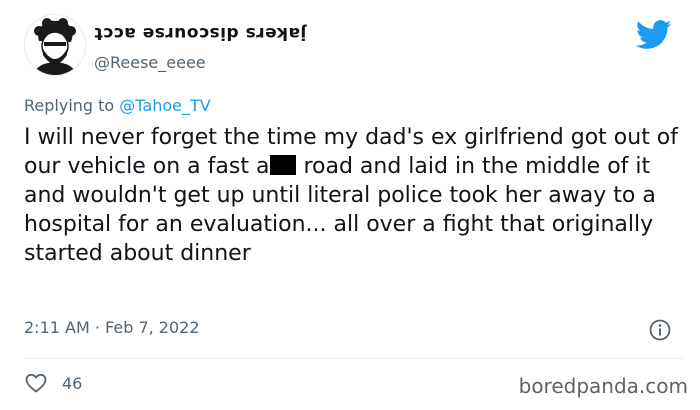 Image resolution: width=700 pixels, height=410 pixels. I want to click on avatar, so click(55, 45).